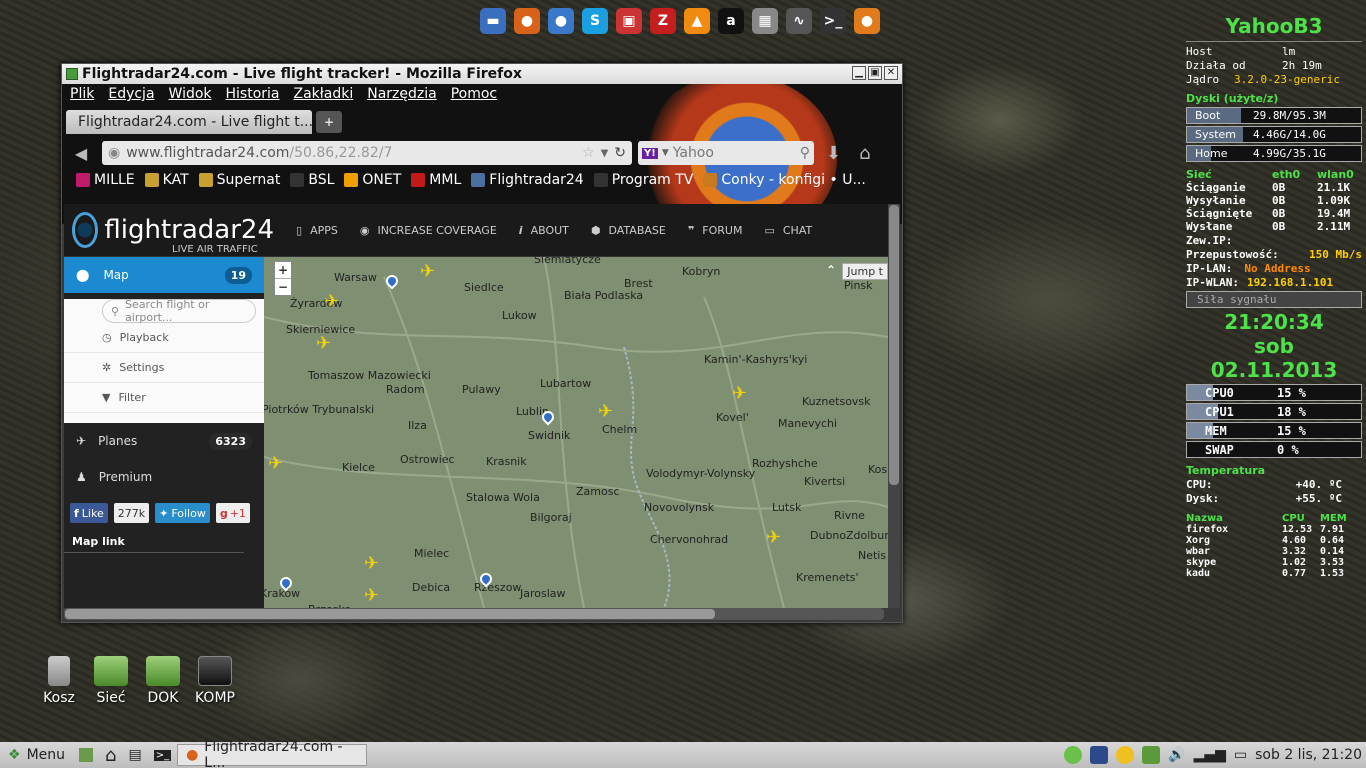  I want to click on gplus-button: g +1, so click(232, 513).